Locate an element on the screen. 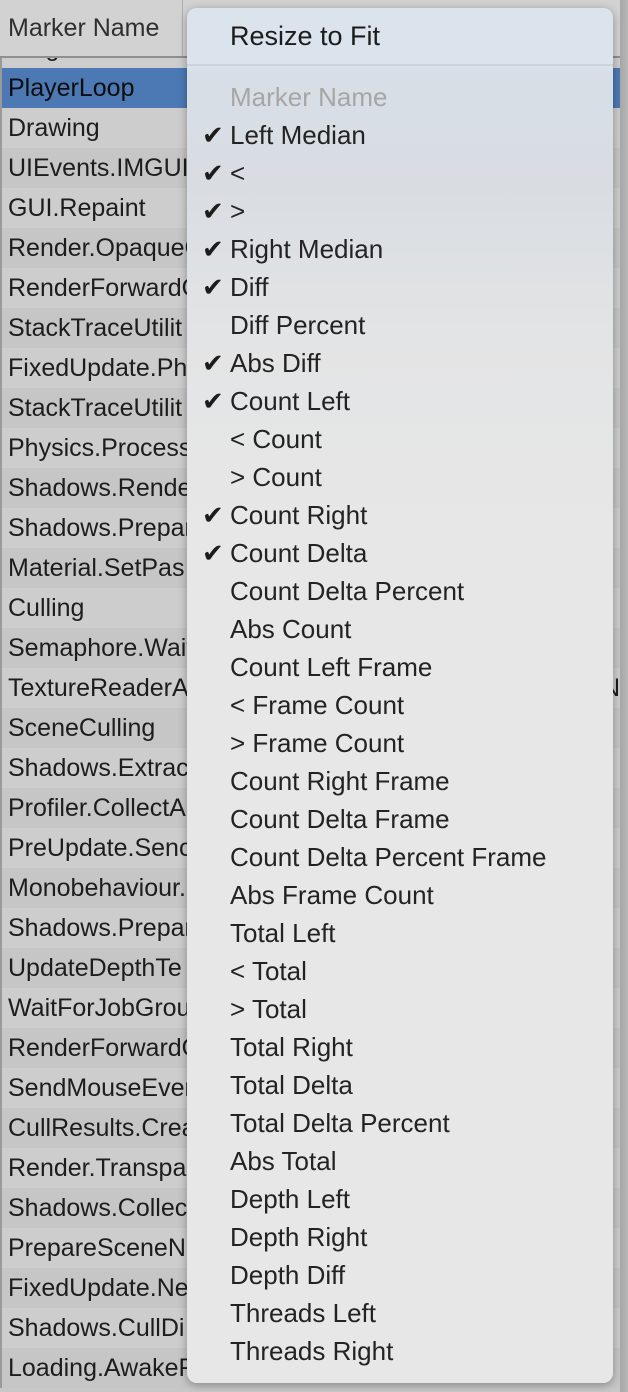  menu-item-label: Diff Percent is located at coordinates (298, 324).